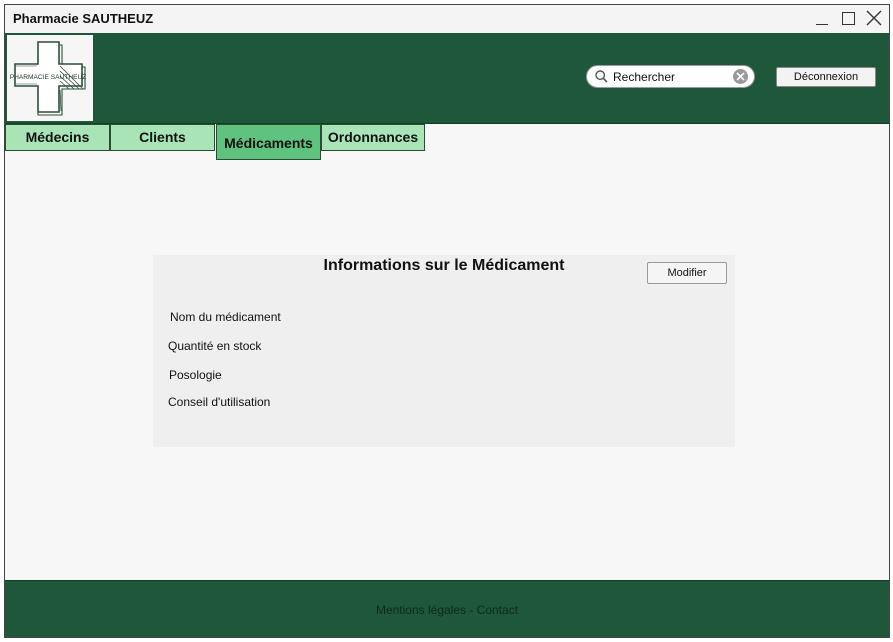 This screenshot has height=642, width=893. Describe the element at coordinates (225, 317) in the screenshot. I see `field-label-name: Nom du médicament` at that location.